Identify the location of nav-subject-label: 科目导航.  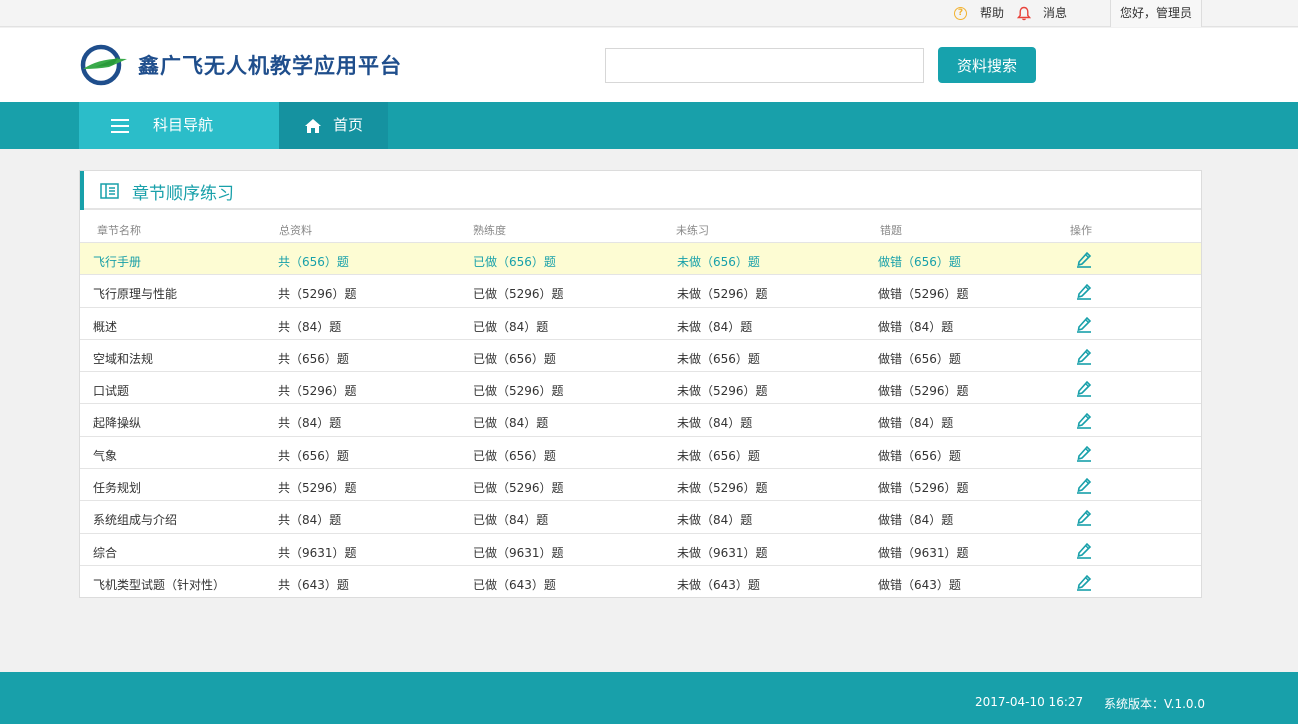
(183, 125).